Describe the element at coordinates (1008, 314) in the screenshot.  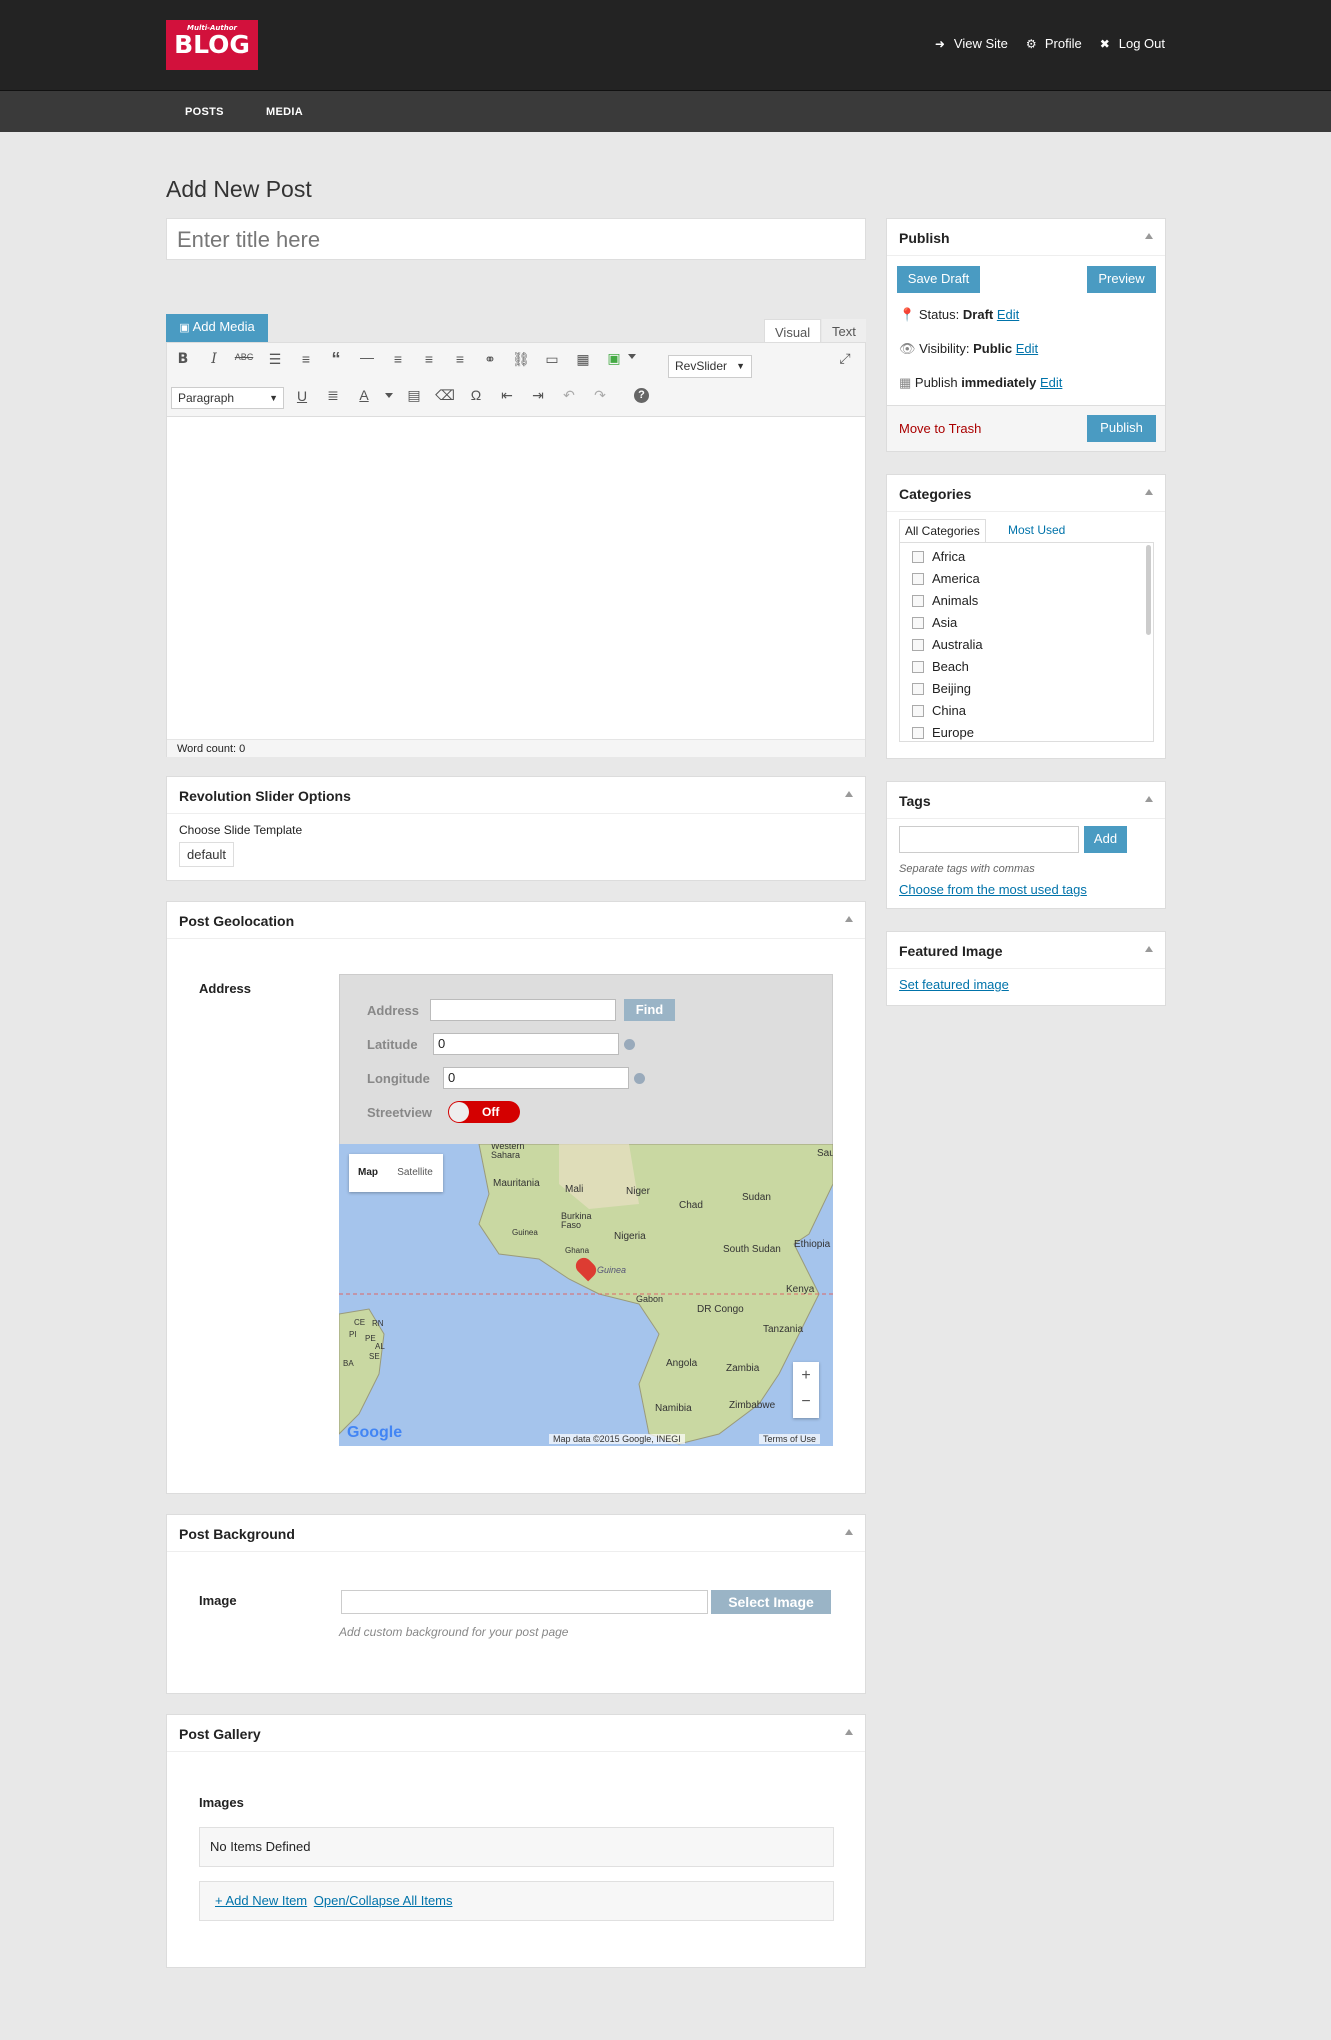
I see `status-edit-link: Edit` at that location.